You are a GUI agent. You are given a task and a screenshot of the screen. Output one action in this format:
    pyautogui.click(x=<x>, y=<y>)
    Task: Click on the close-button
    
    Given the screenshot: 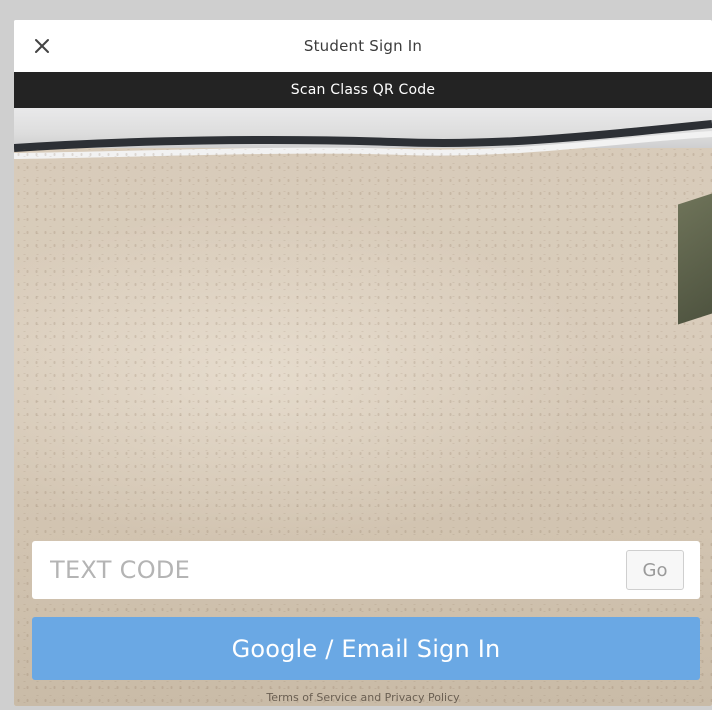 What is the action you would take?
    pyautogui.click(x=42, y=46)
    